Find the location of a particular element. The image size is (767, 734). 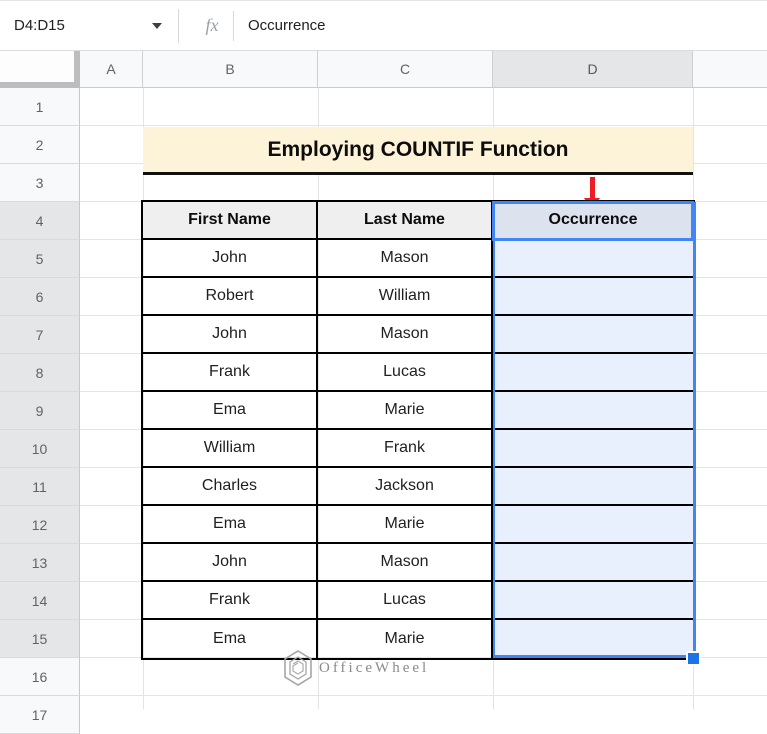

row-header-10: 10 is located at coordinates (40, 449).